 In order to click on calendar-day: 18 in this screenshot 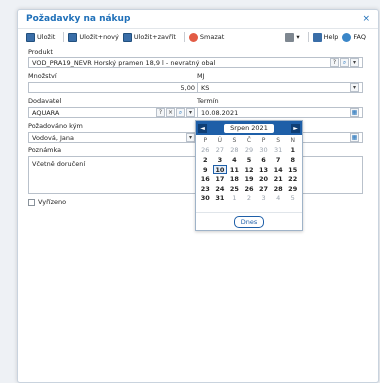, I will do `click(234, 179)`.